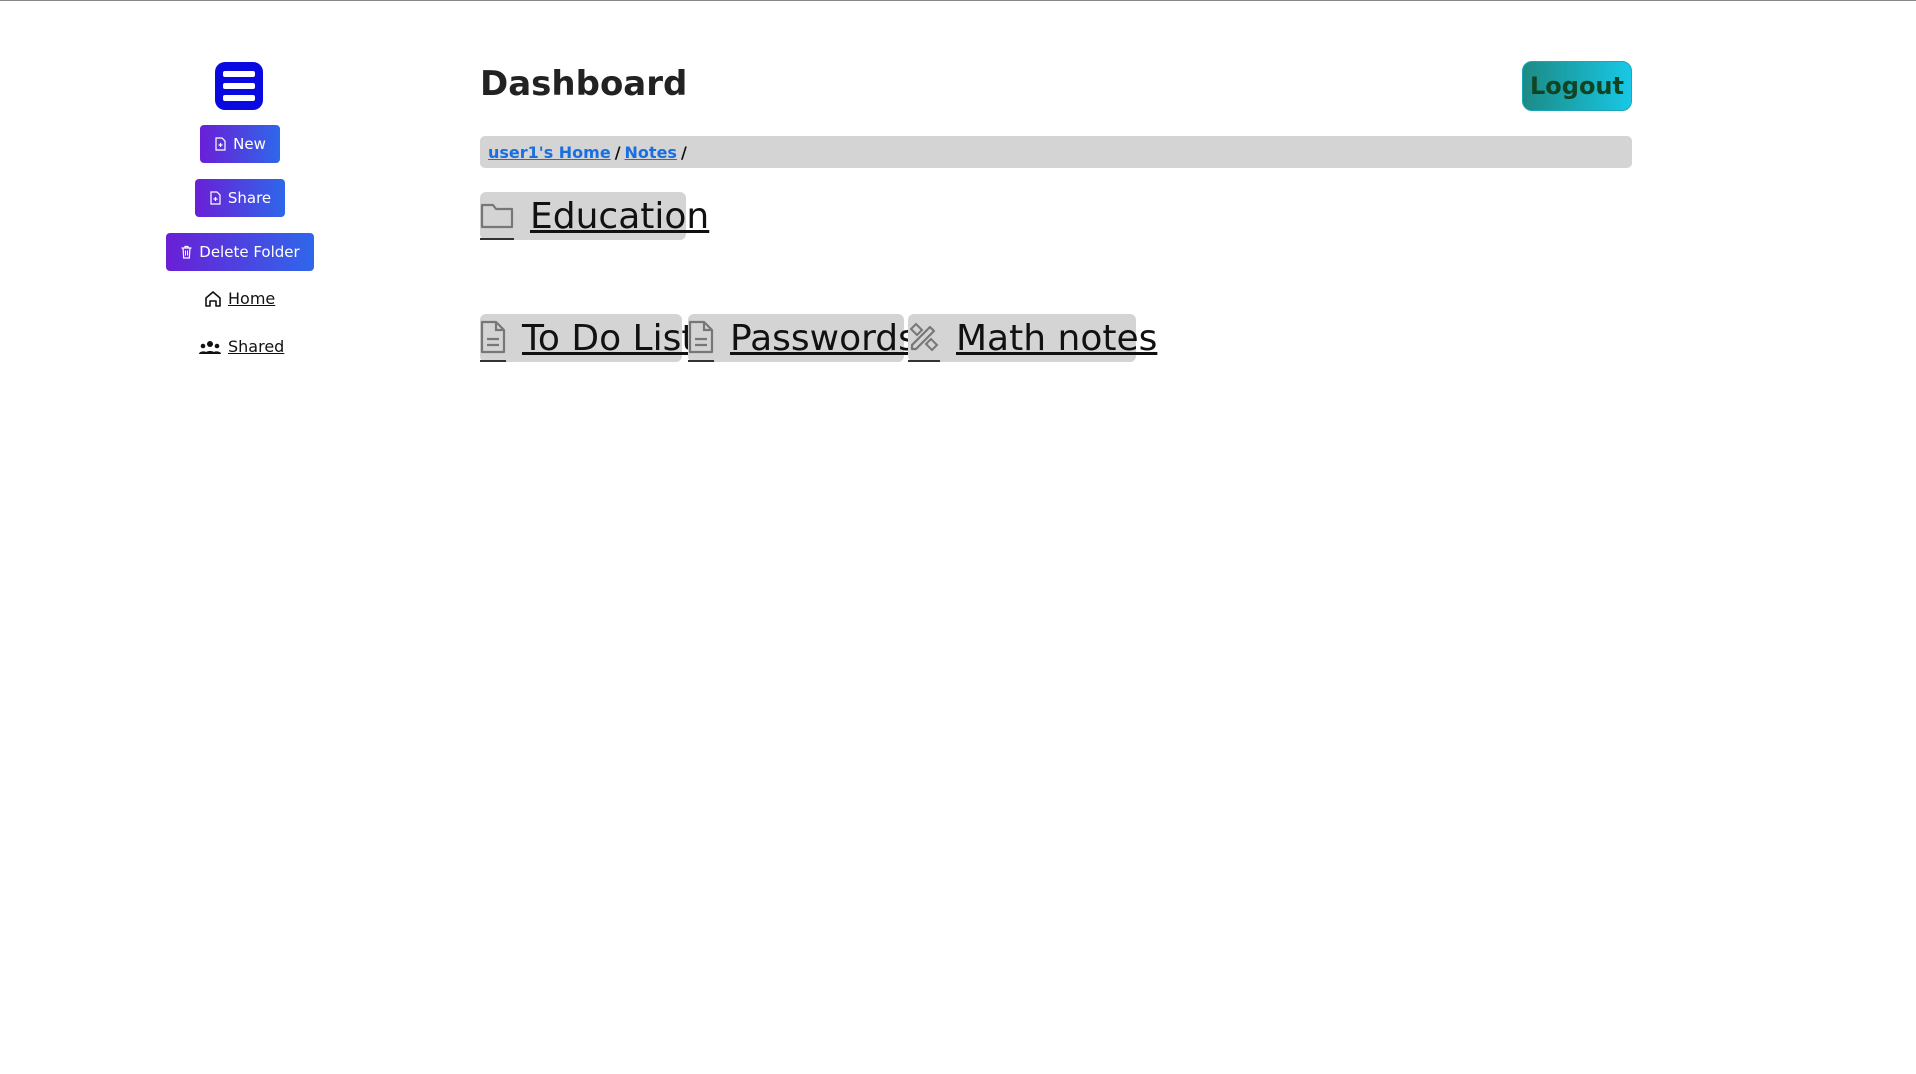 The height and width of the screenshot is (1074, 1916). What do you see at coordinates (651, 152) in the screenshot?
I see `breadcrumb-link-notes: Notes` at bounding box center [651, 152].